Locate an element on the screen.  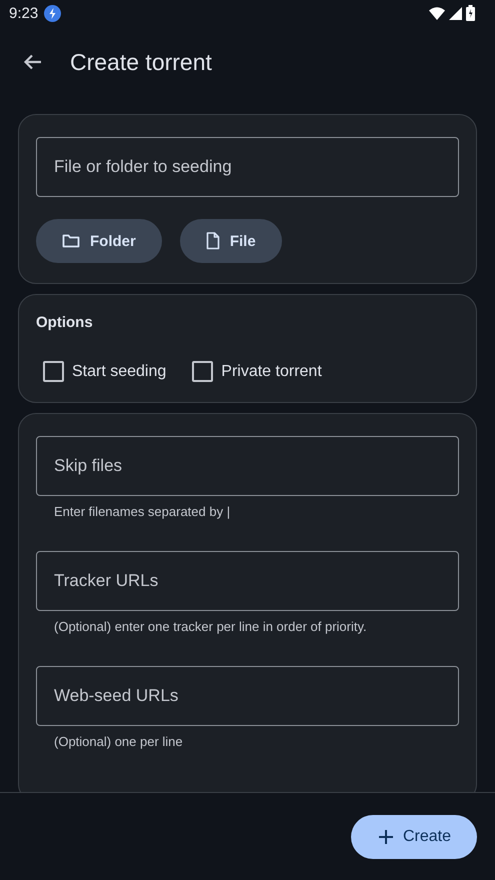
battery-icon is located at coordinates (470, 13).